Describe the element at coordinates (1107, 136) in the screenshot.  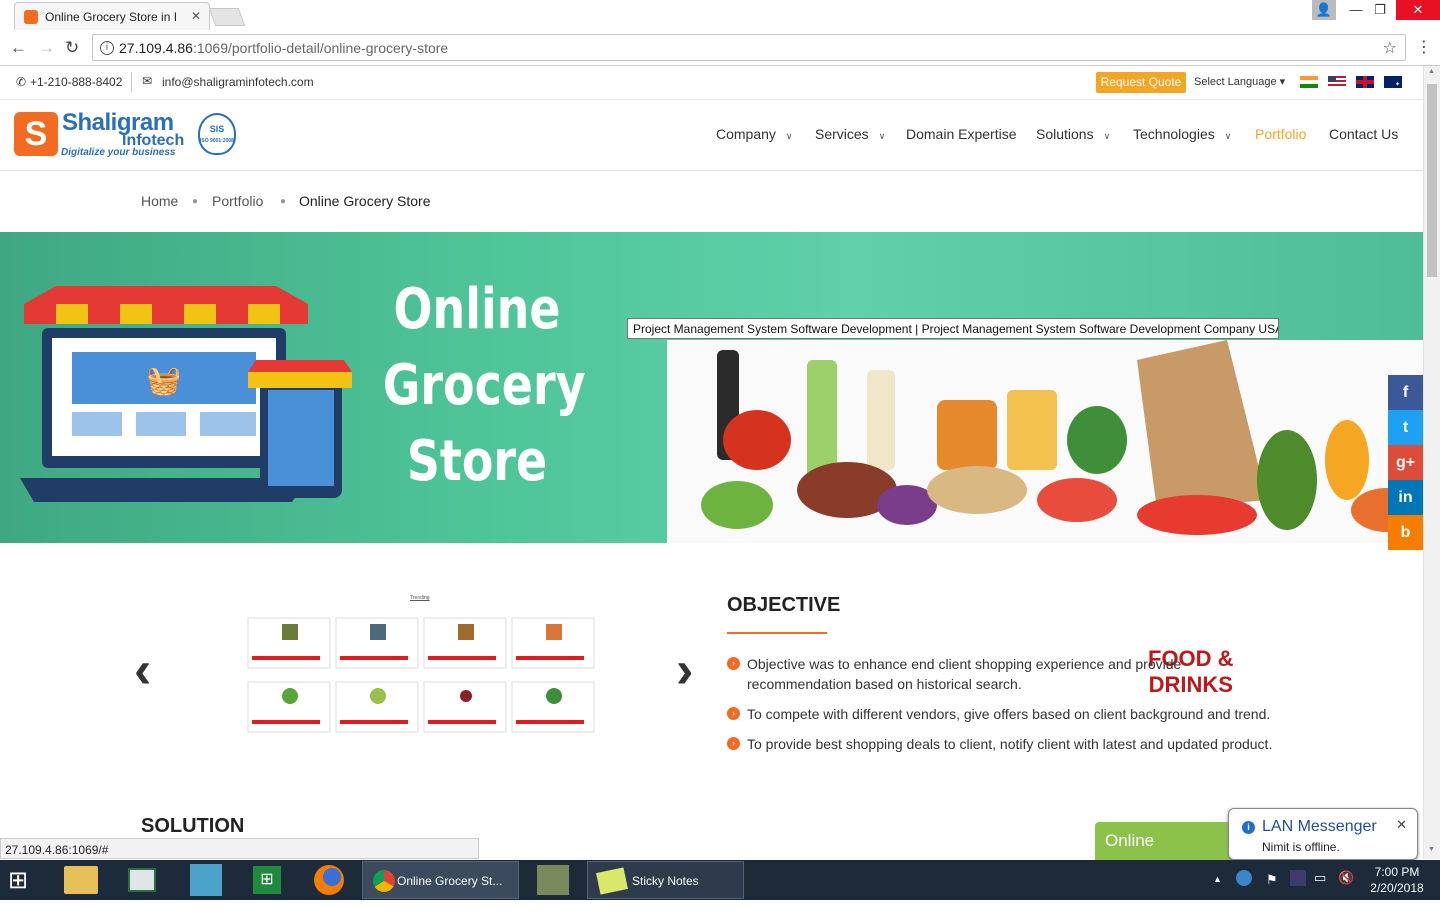
I see `chevron-down-icon: ∨` at that location.